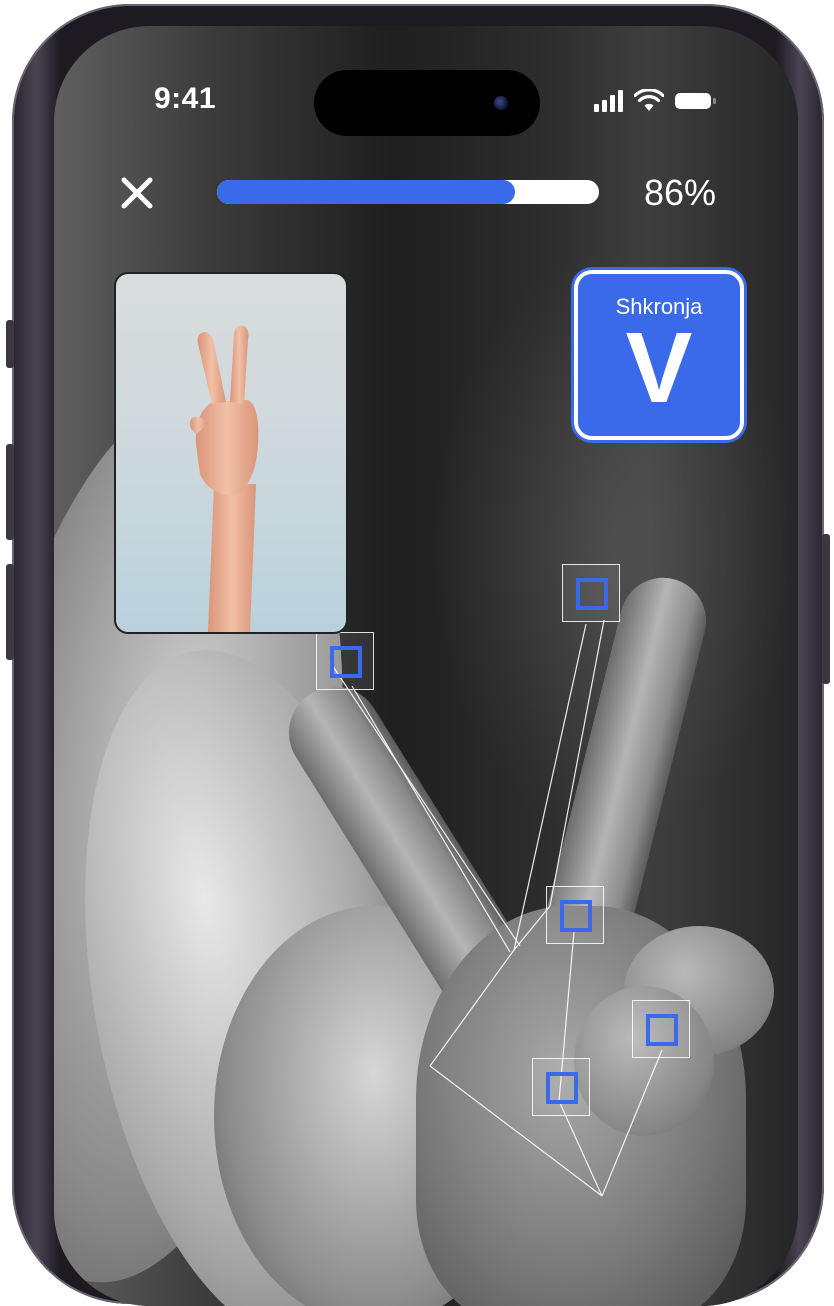  I want to click on lesson-progress-bar, so click(408, 192).